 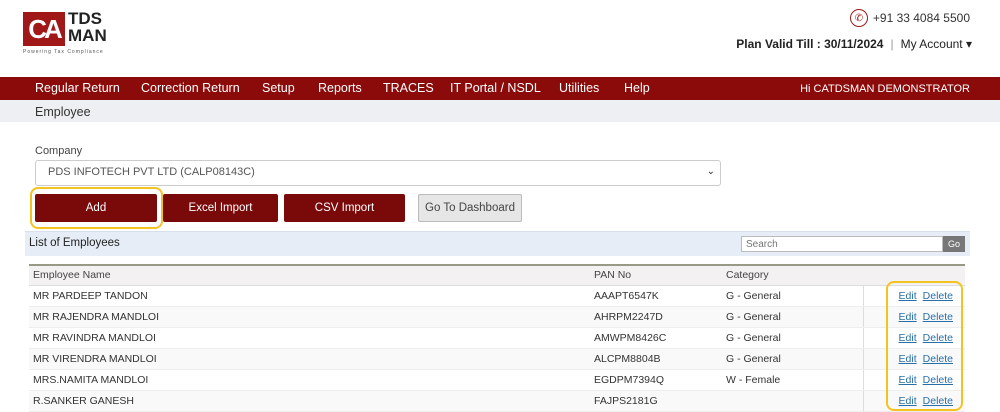 I want to click on employee-name: MR RAVINDRA MANDLOI, so click(x=309, y=338).